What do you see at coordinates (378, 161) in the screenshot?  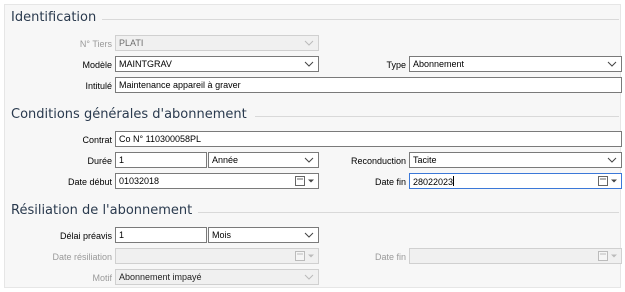 I see `reconduction-label: Reconduction` at bounding box center [378, 161].